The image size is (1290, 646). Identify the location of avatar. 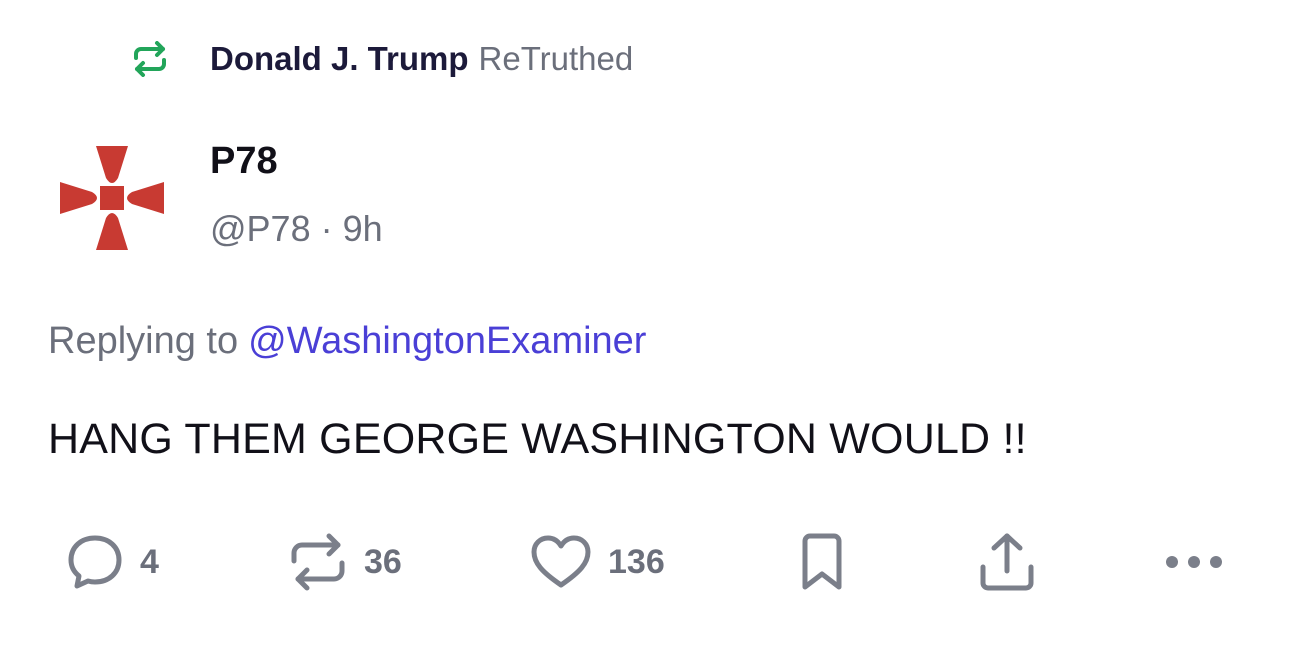
(112, 198).